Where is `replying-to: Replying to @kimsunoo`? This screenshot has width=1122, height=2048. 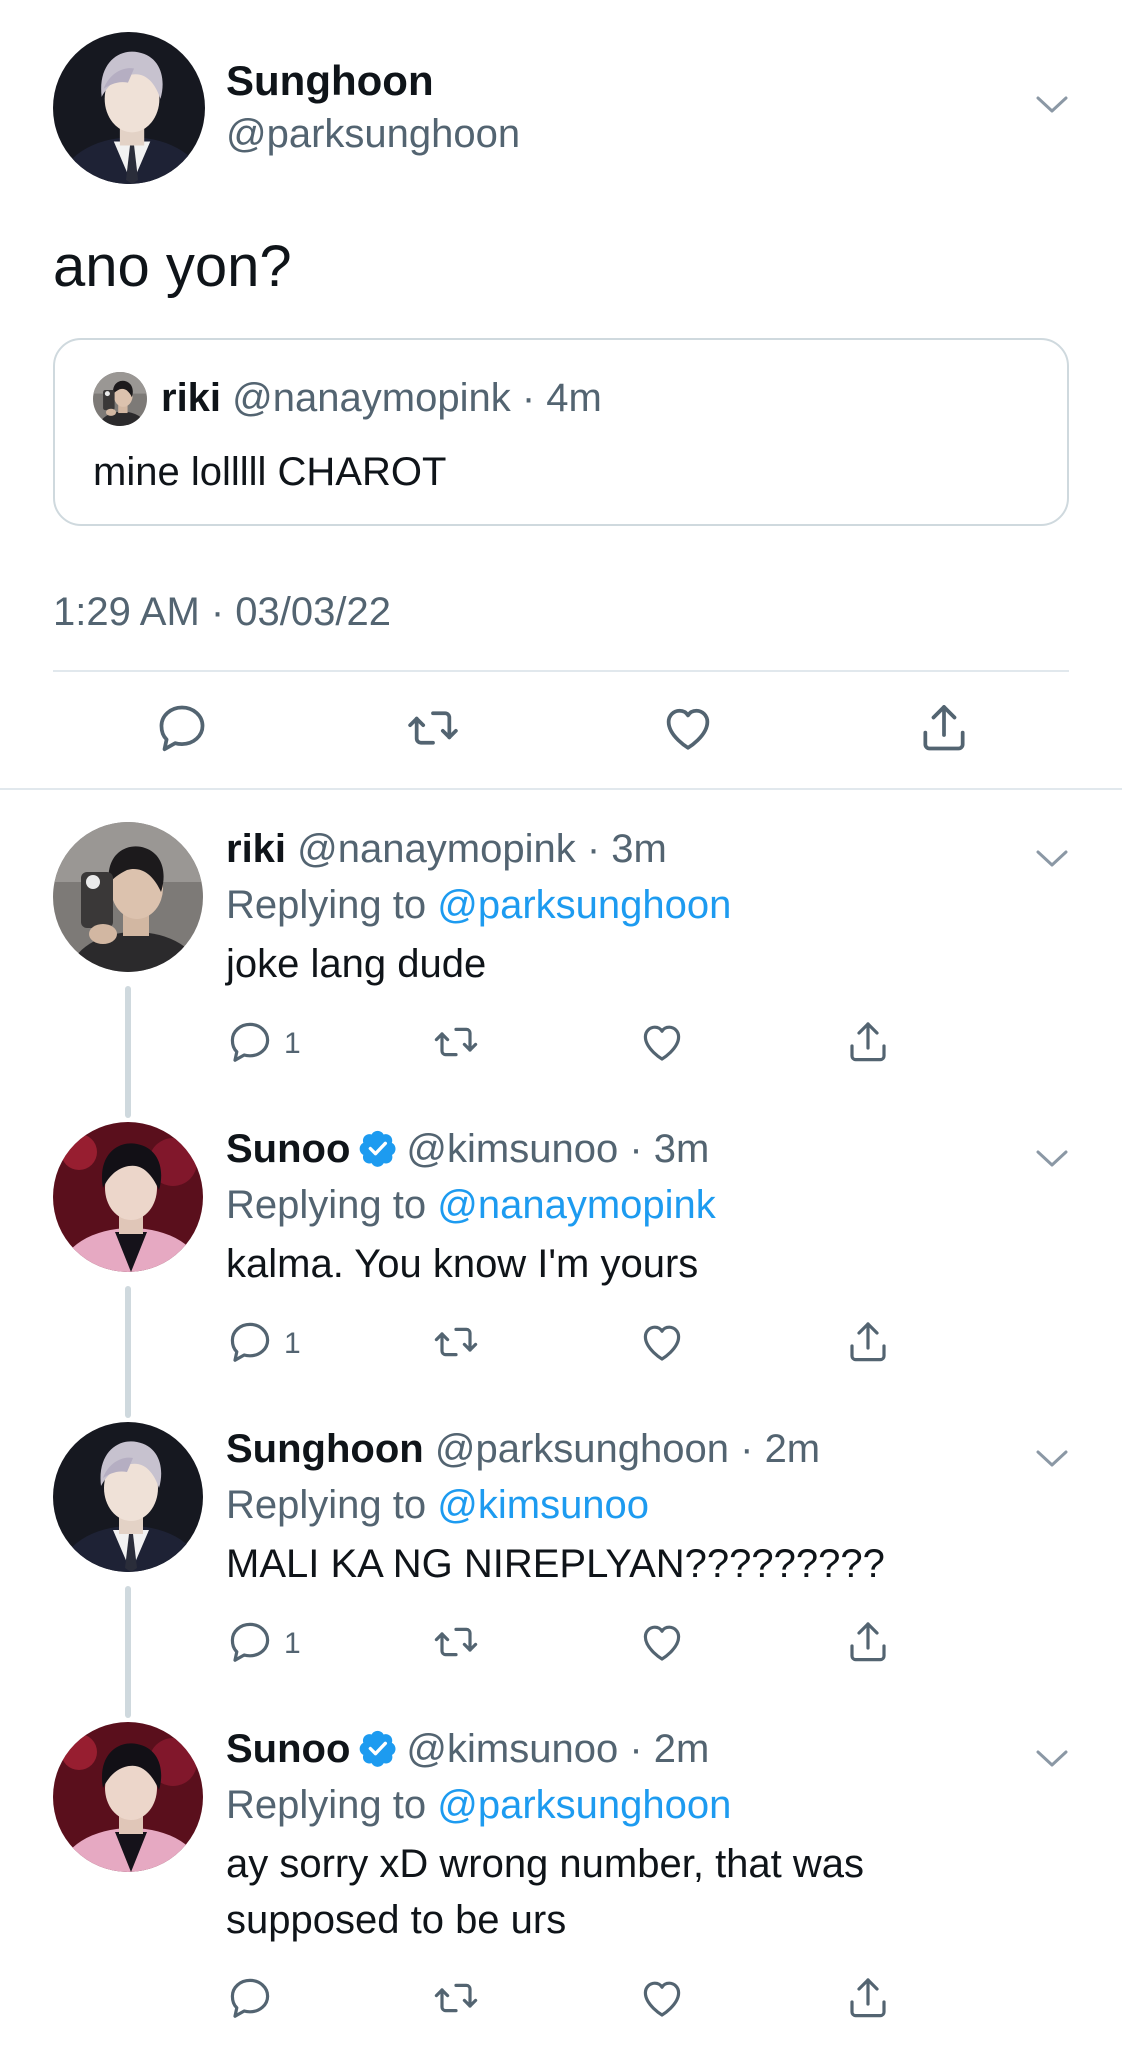 replying-to: Replying to @kimsunoo is located at coordinates (437, 1505).